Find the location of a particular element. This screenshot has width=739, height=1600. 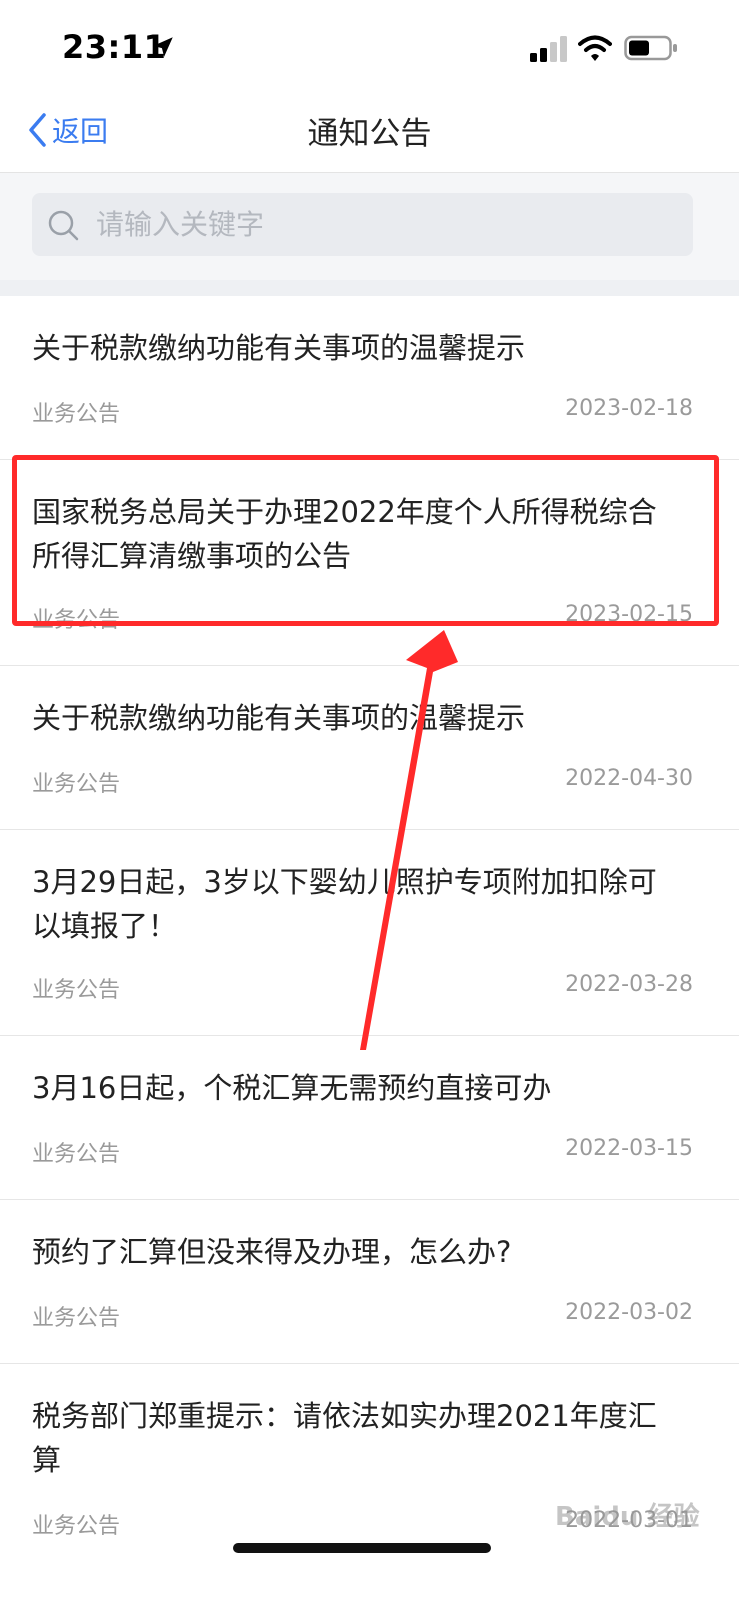

notice-date: 2023-02-18 is located at coordinates (629, 408).